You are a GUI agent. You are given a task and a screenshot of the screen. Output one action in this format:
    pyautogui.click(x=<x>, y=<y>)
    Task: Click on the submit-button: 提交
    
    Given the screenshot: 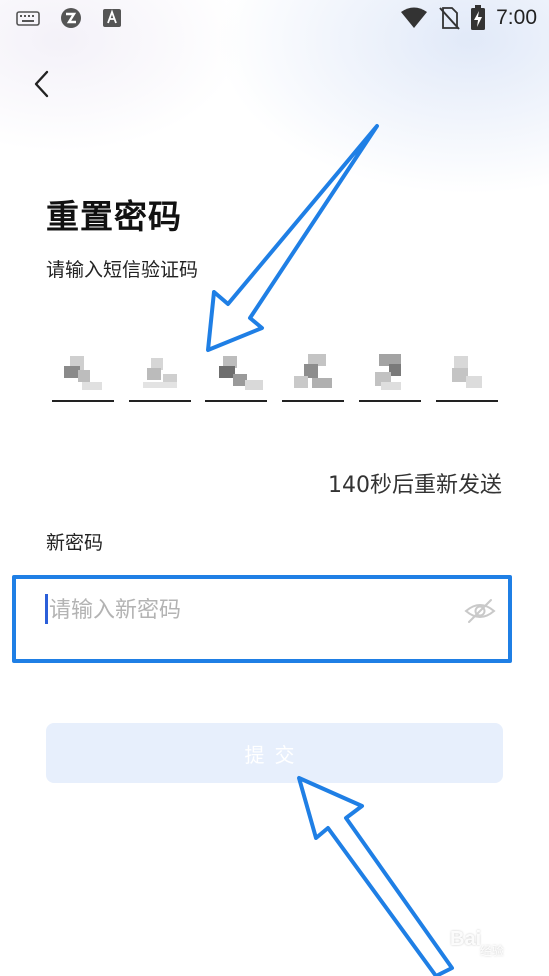 What is the action you would take?
    pyautogui.click(x=274, y=753)
    